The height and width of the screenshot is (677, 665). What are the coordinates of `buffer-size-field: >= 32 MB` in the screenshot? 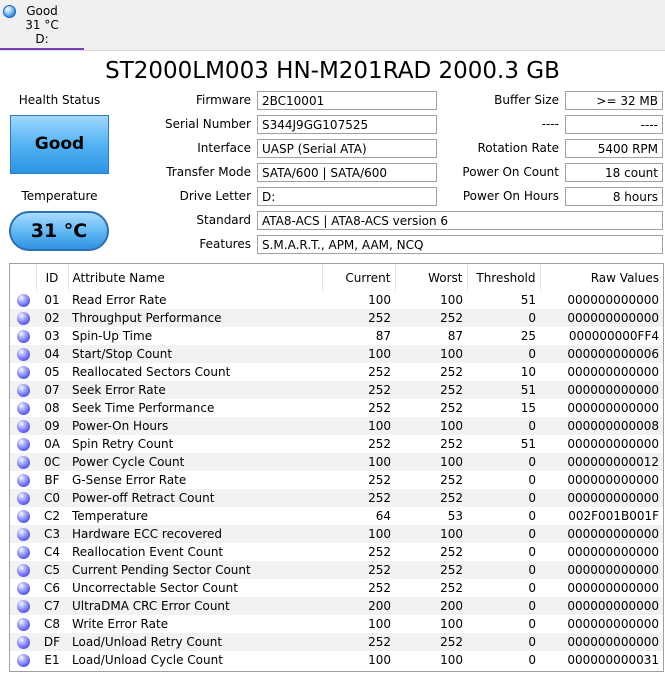 It's located at (614, 100).